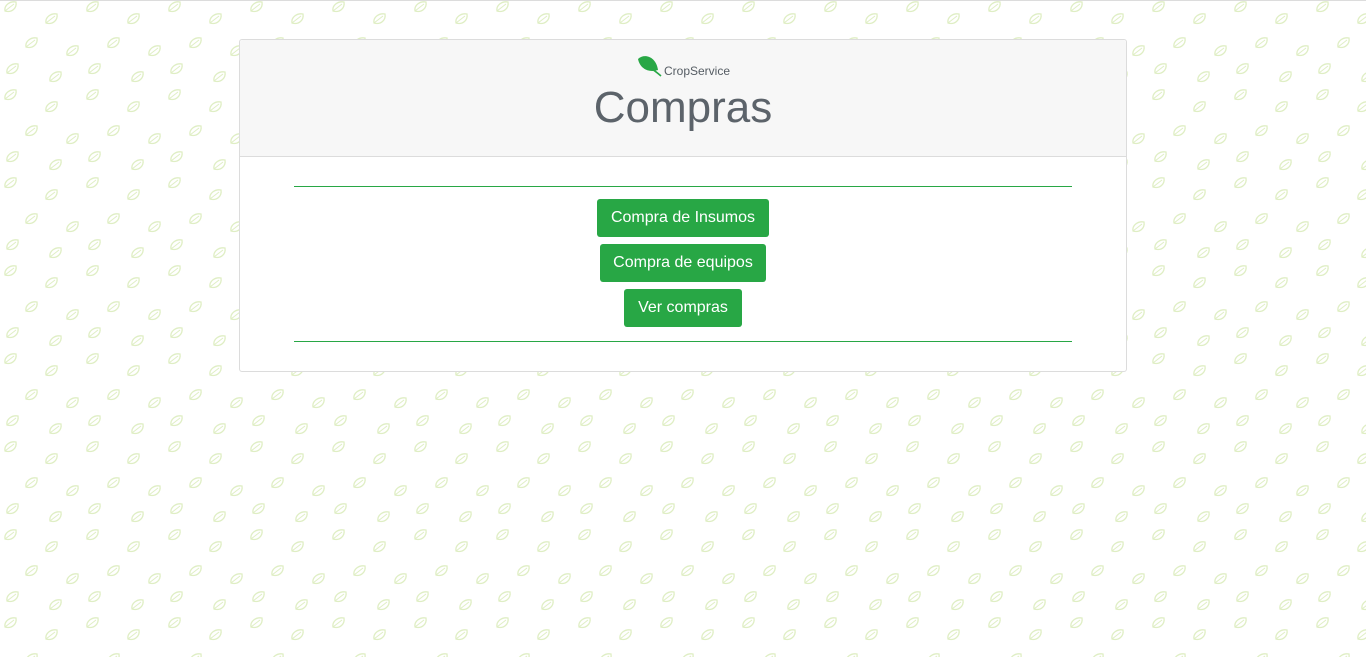  I want to click on divider-bottom, so click(683, 341).